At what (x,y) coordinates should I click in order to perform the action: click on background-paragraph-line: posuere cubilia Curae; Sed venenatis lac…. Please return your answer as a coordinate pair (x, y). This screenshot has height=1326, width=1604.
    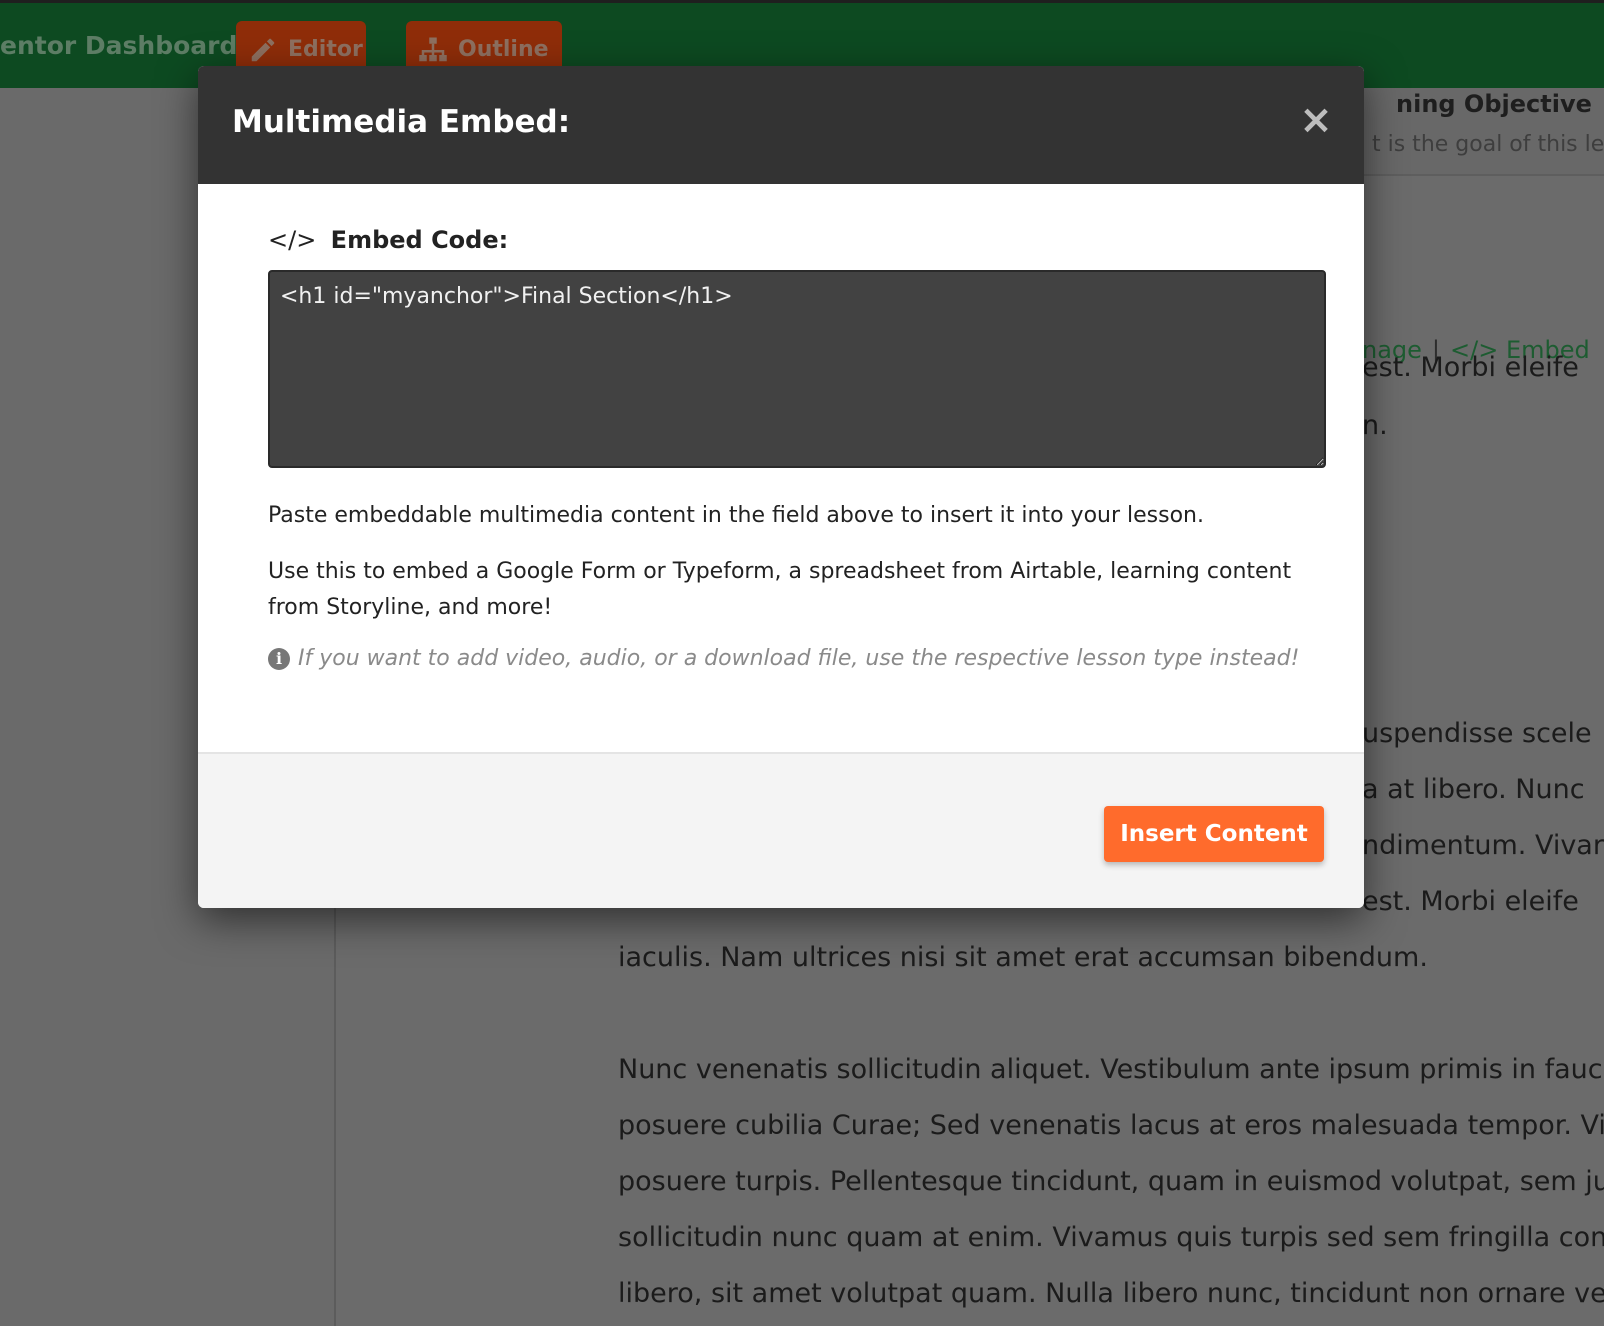
    Looking at the image, I should click on (1111, 1125).